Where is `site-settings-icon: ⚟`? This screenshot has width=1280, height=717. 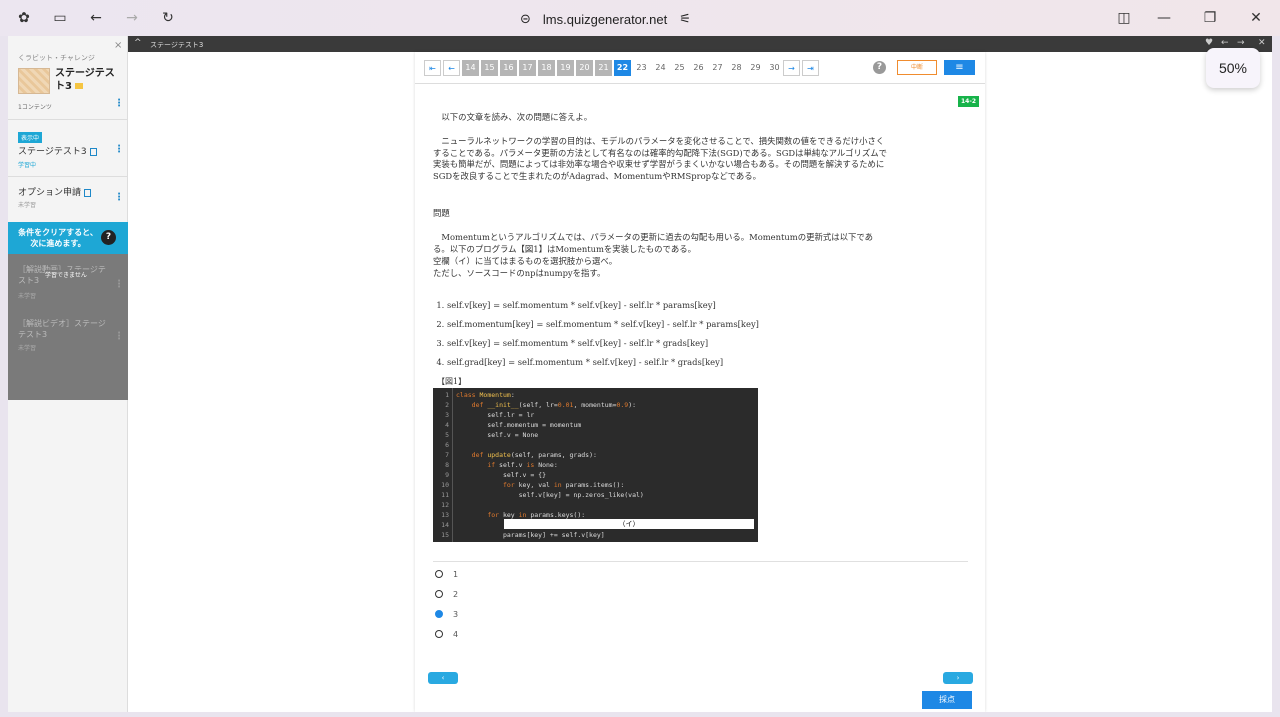
site-settings-icon: ⚟ is located at coordinates (685, 19).